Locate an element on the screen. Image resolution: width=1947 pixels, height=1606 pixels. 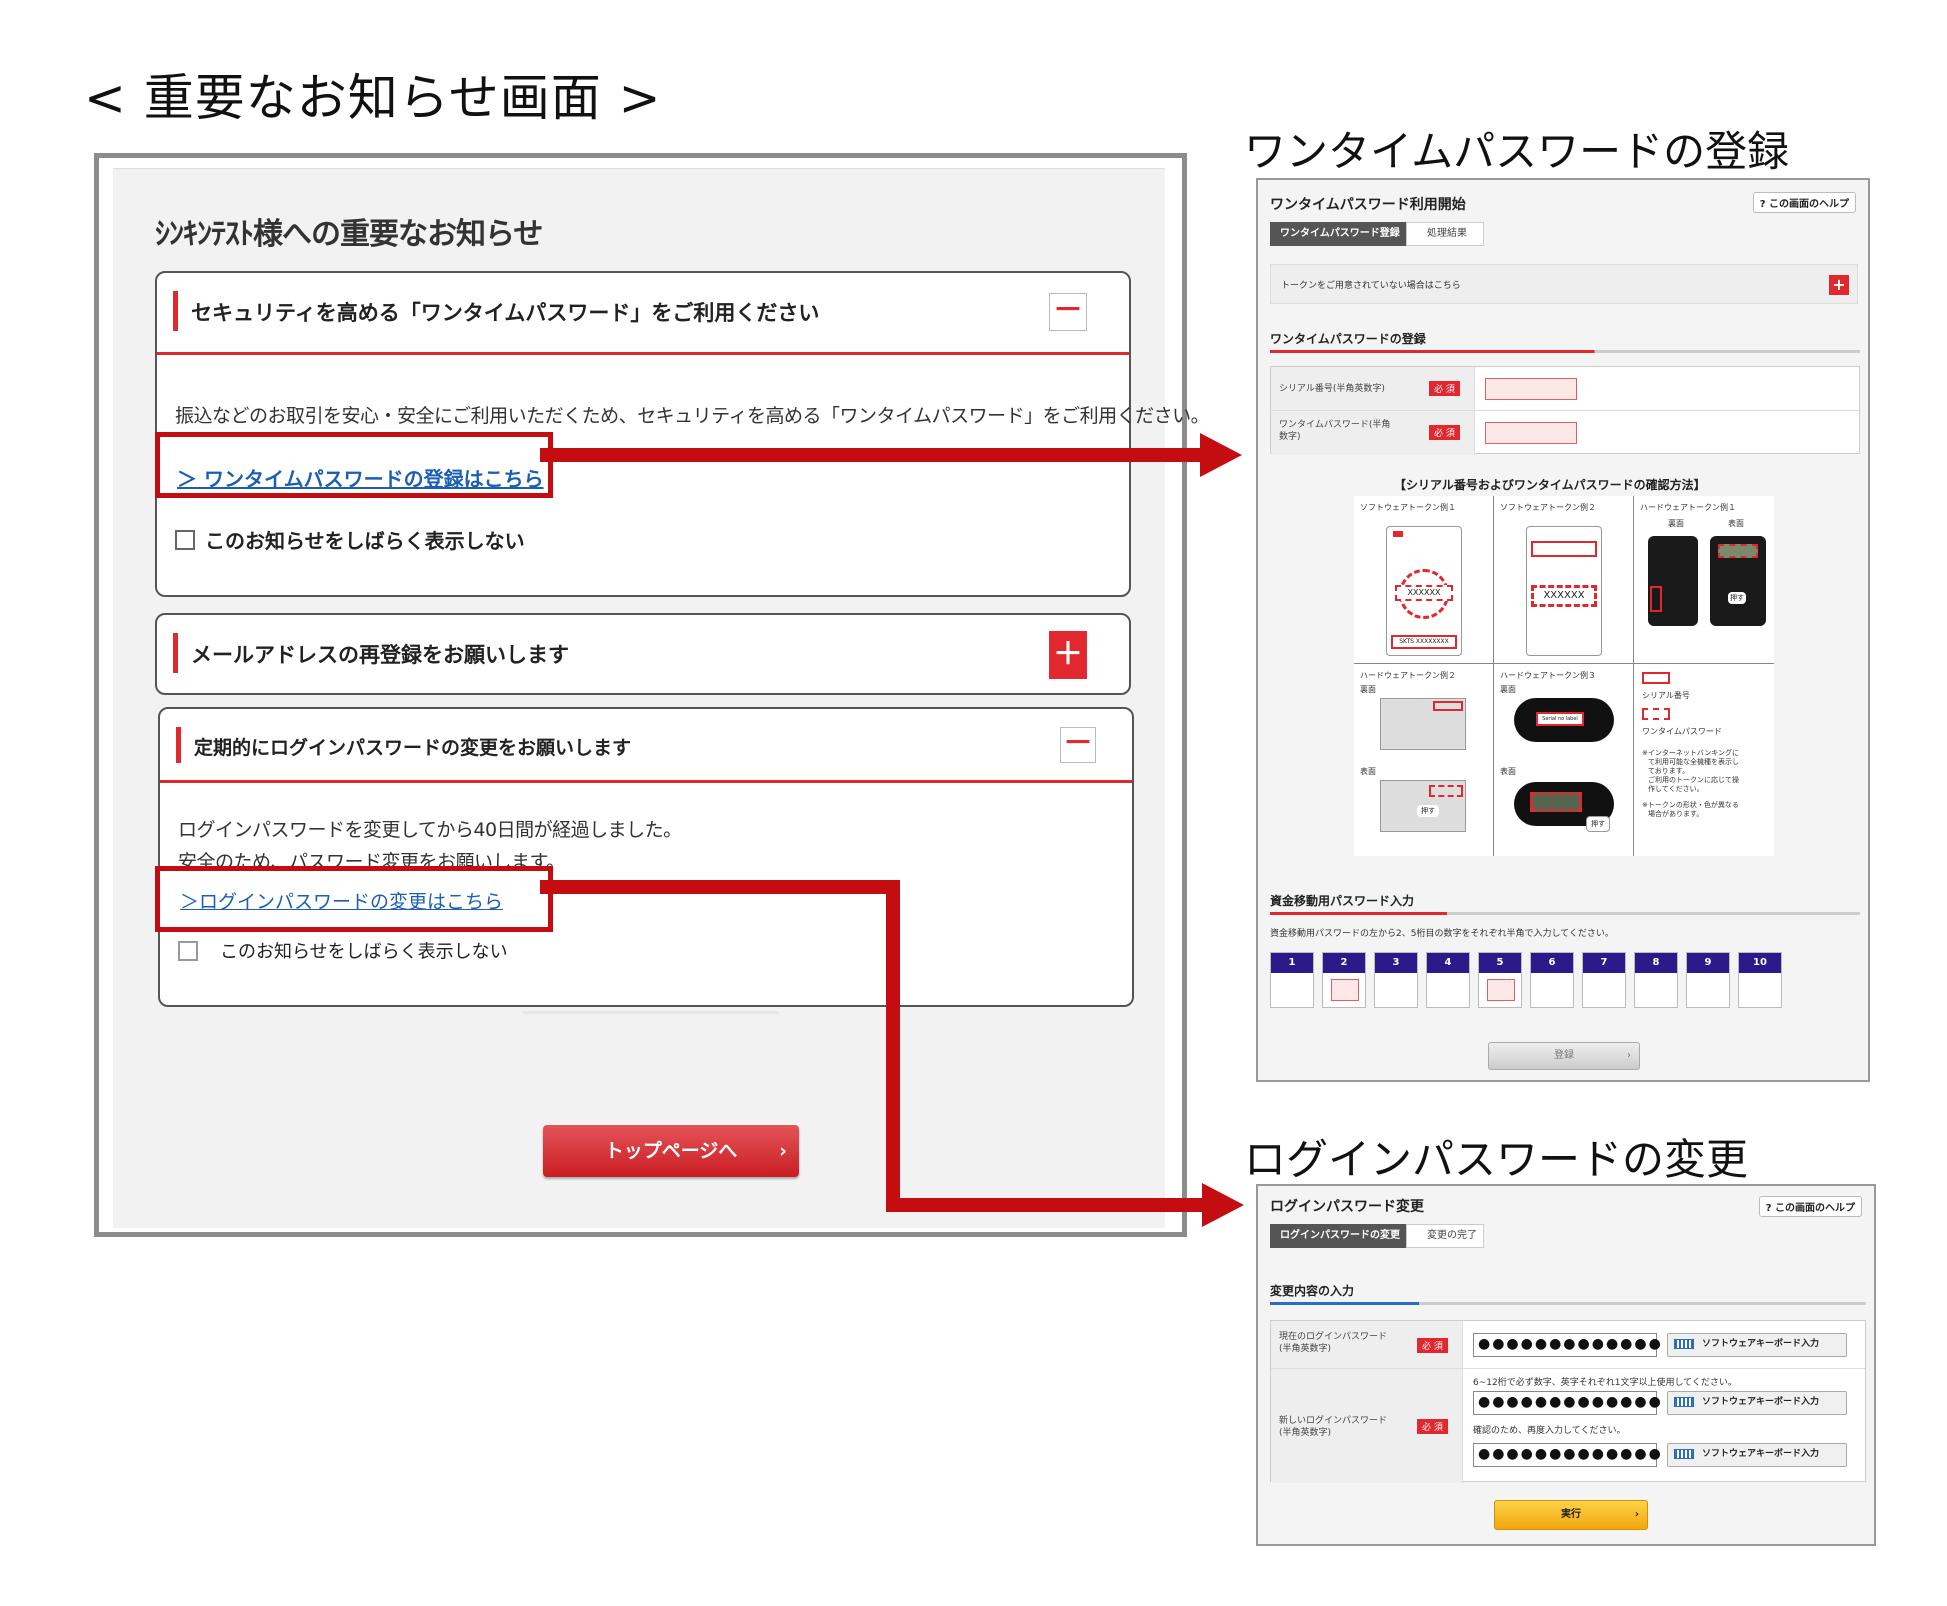
token-notice-bar: トークンをご用意されていない場合はこちら + is located at coordinates (1564, 284).